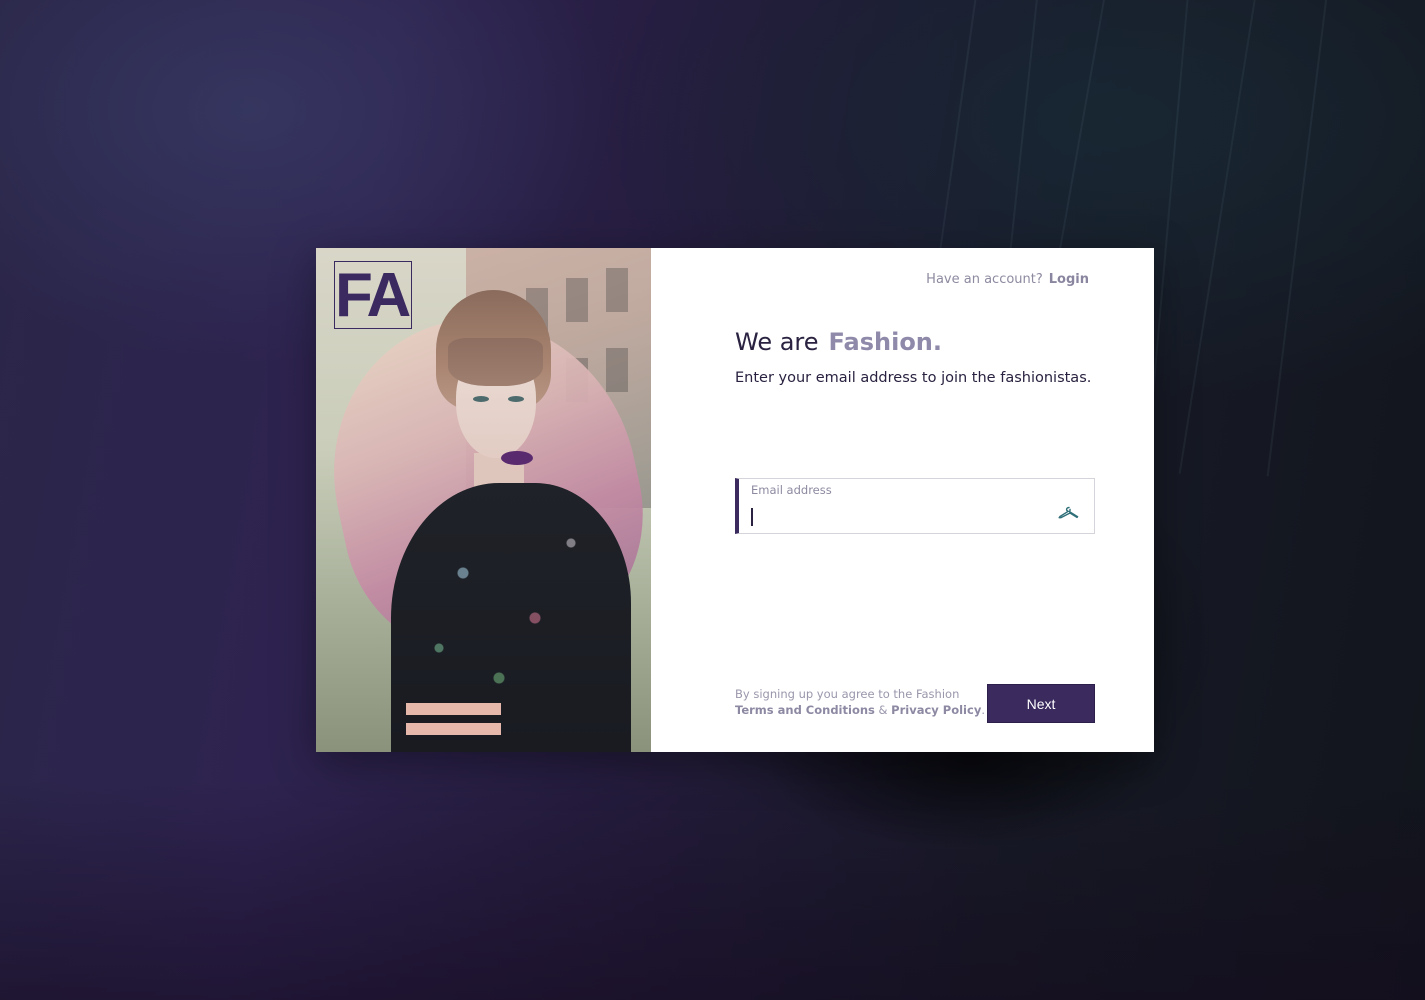 This screenshot has width=1425, height=1000. What do you see at coordinates (483, 500) in the screenshot?
I see `hero-image: FA` at bounding box center [483, 500].